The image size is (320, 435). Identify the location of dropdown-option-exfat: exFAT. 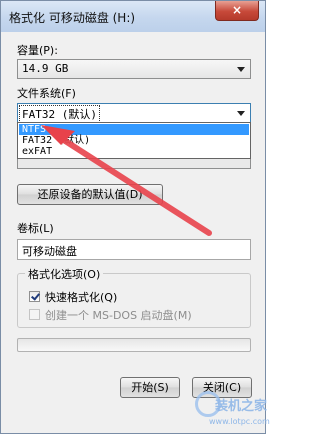
(134, 151).